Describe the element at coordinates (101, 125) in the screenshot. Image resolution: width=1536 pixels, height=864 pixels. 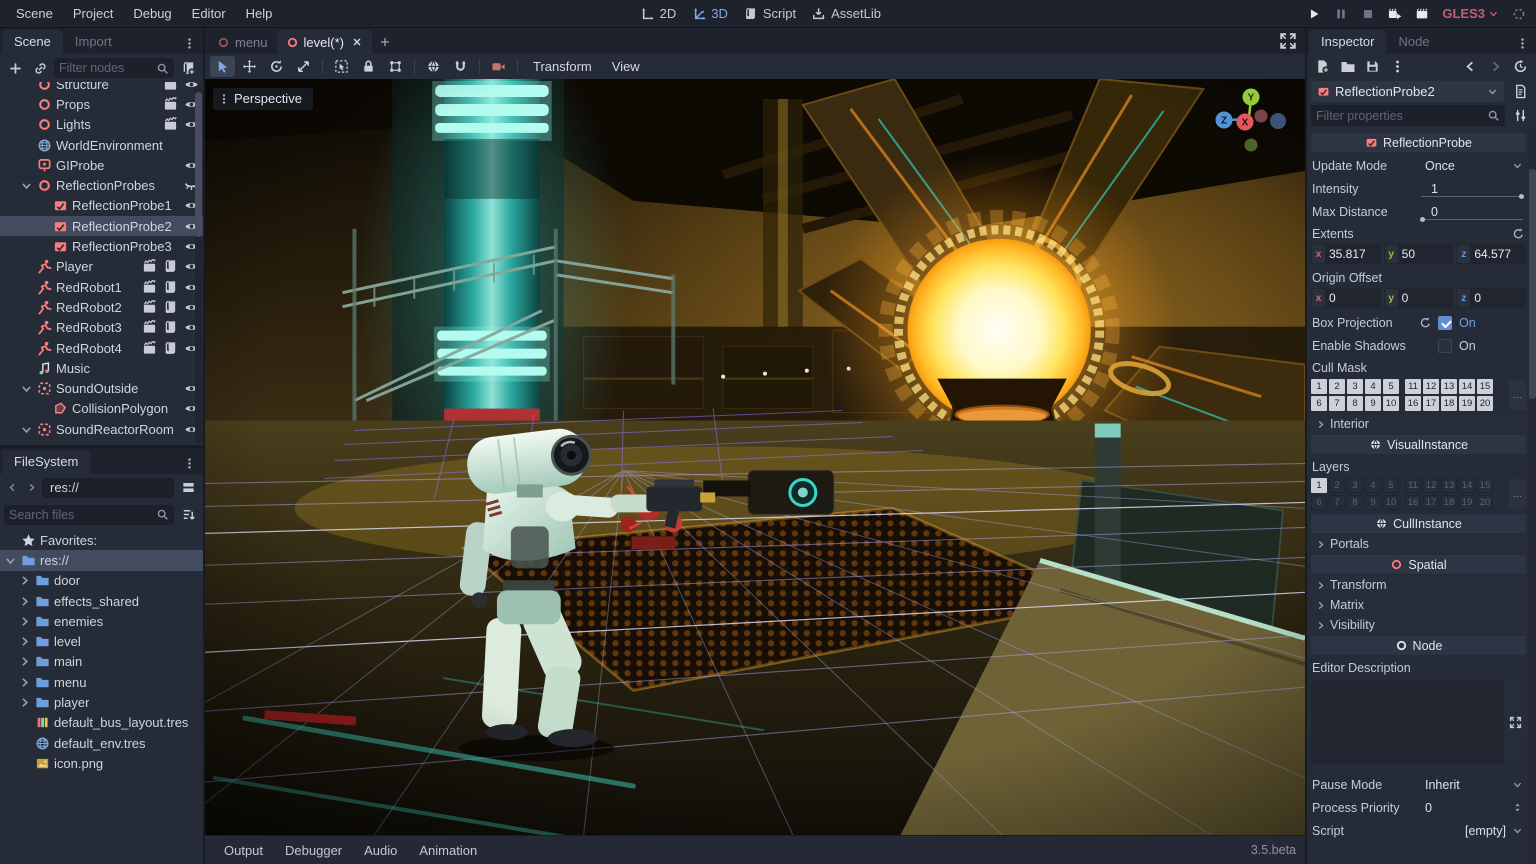
I see `scene-node-Lights: Lights` at that location.